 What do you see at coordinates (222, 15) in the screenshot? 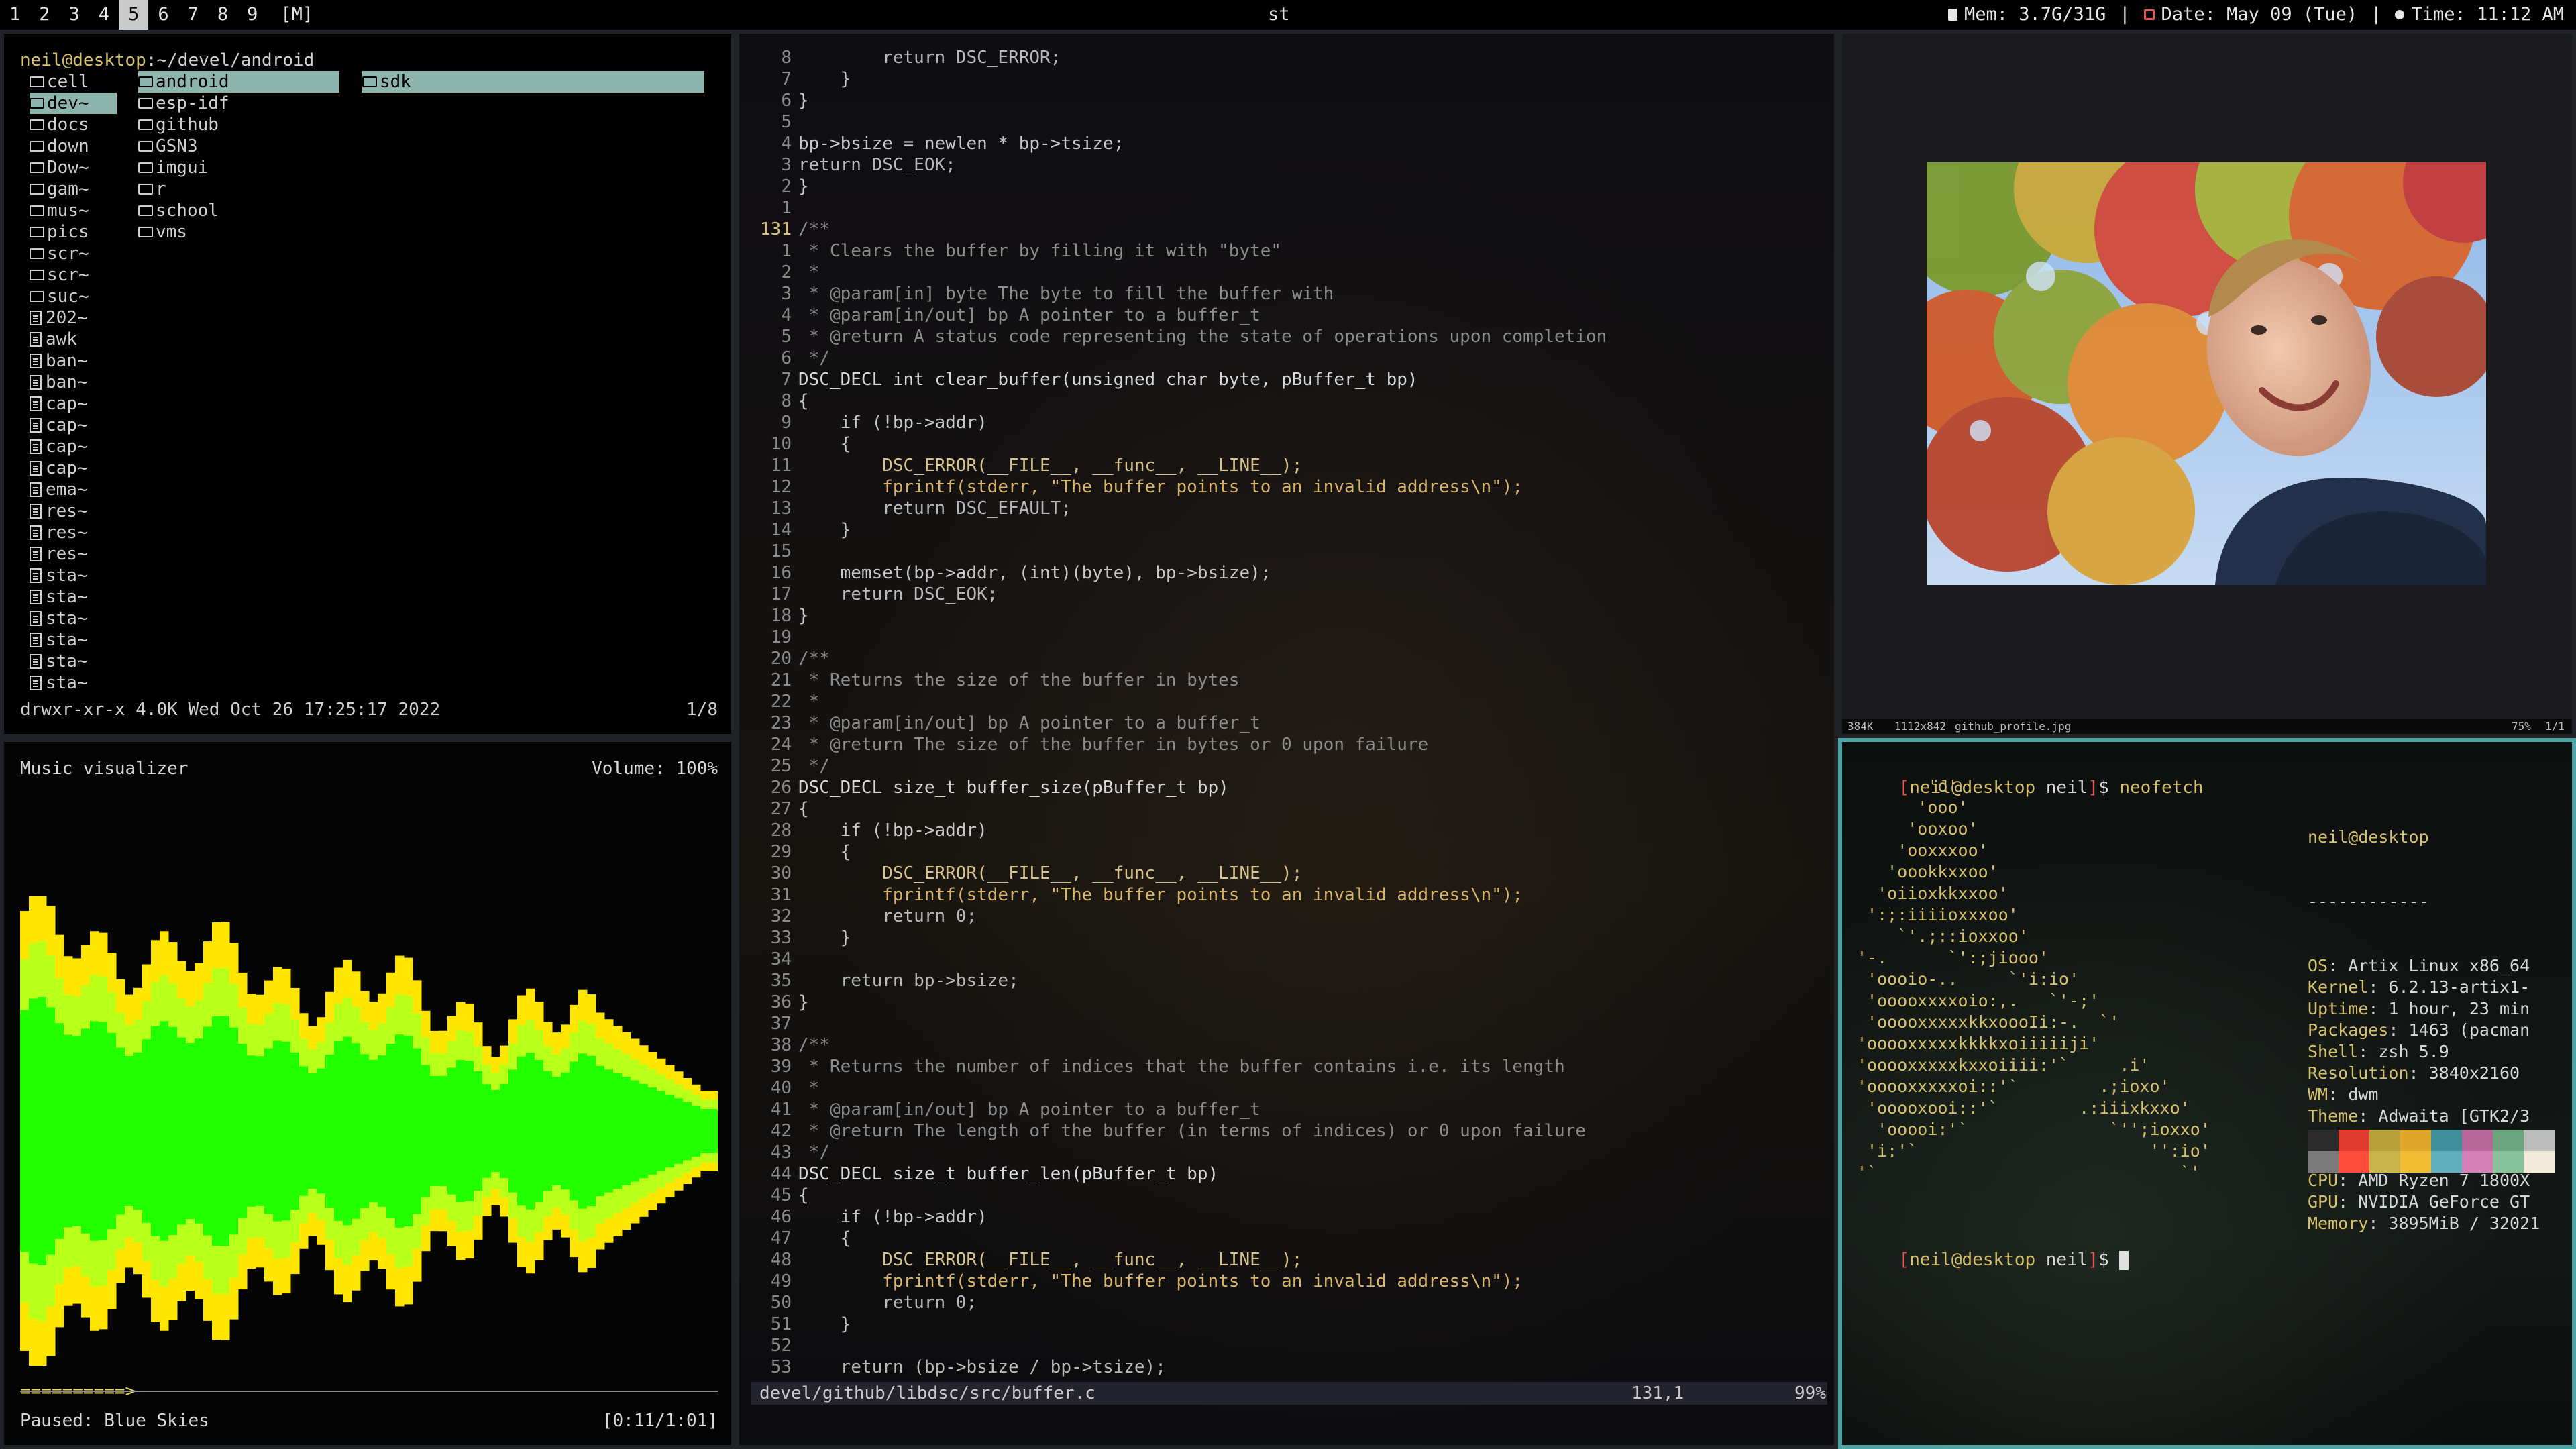
I see `tag-8: 8` at bounding box center [222, 15].